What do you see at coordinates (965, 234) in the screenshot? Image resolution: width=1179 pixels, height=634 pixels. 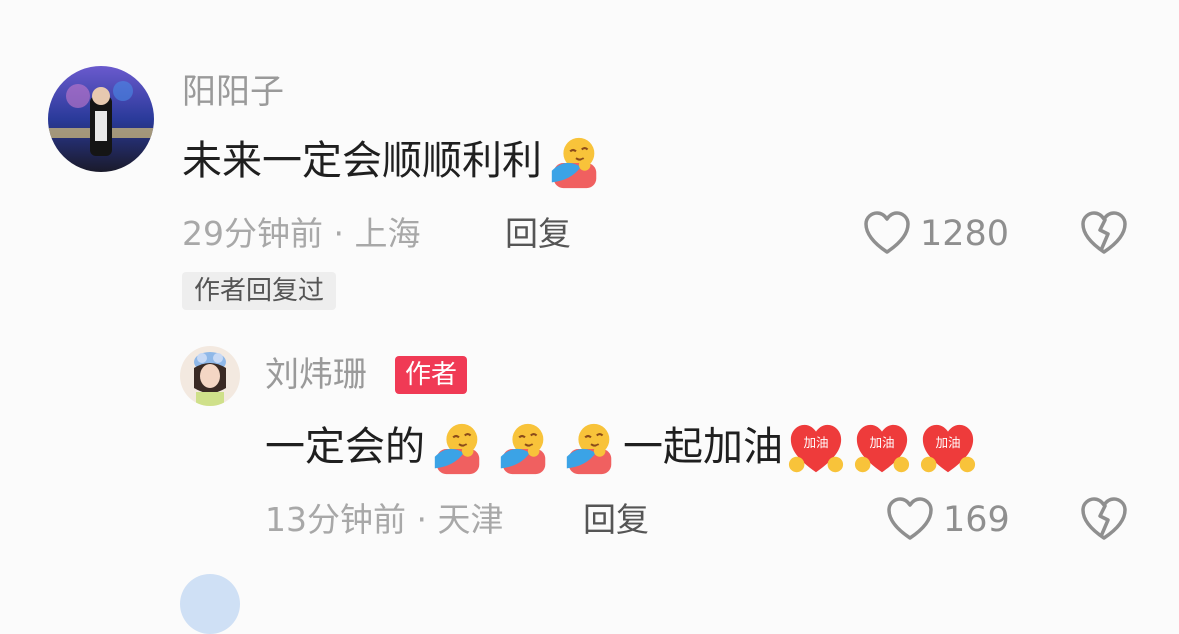 I see `like-count: 1280` at bounding box center [965, 234].